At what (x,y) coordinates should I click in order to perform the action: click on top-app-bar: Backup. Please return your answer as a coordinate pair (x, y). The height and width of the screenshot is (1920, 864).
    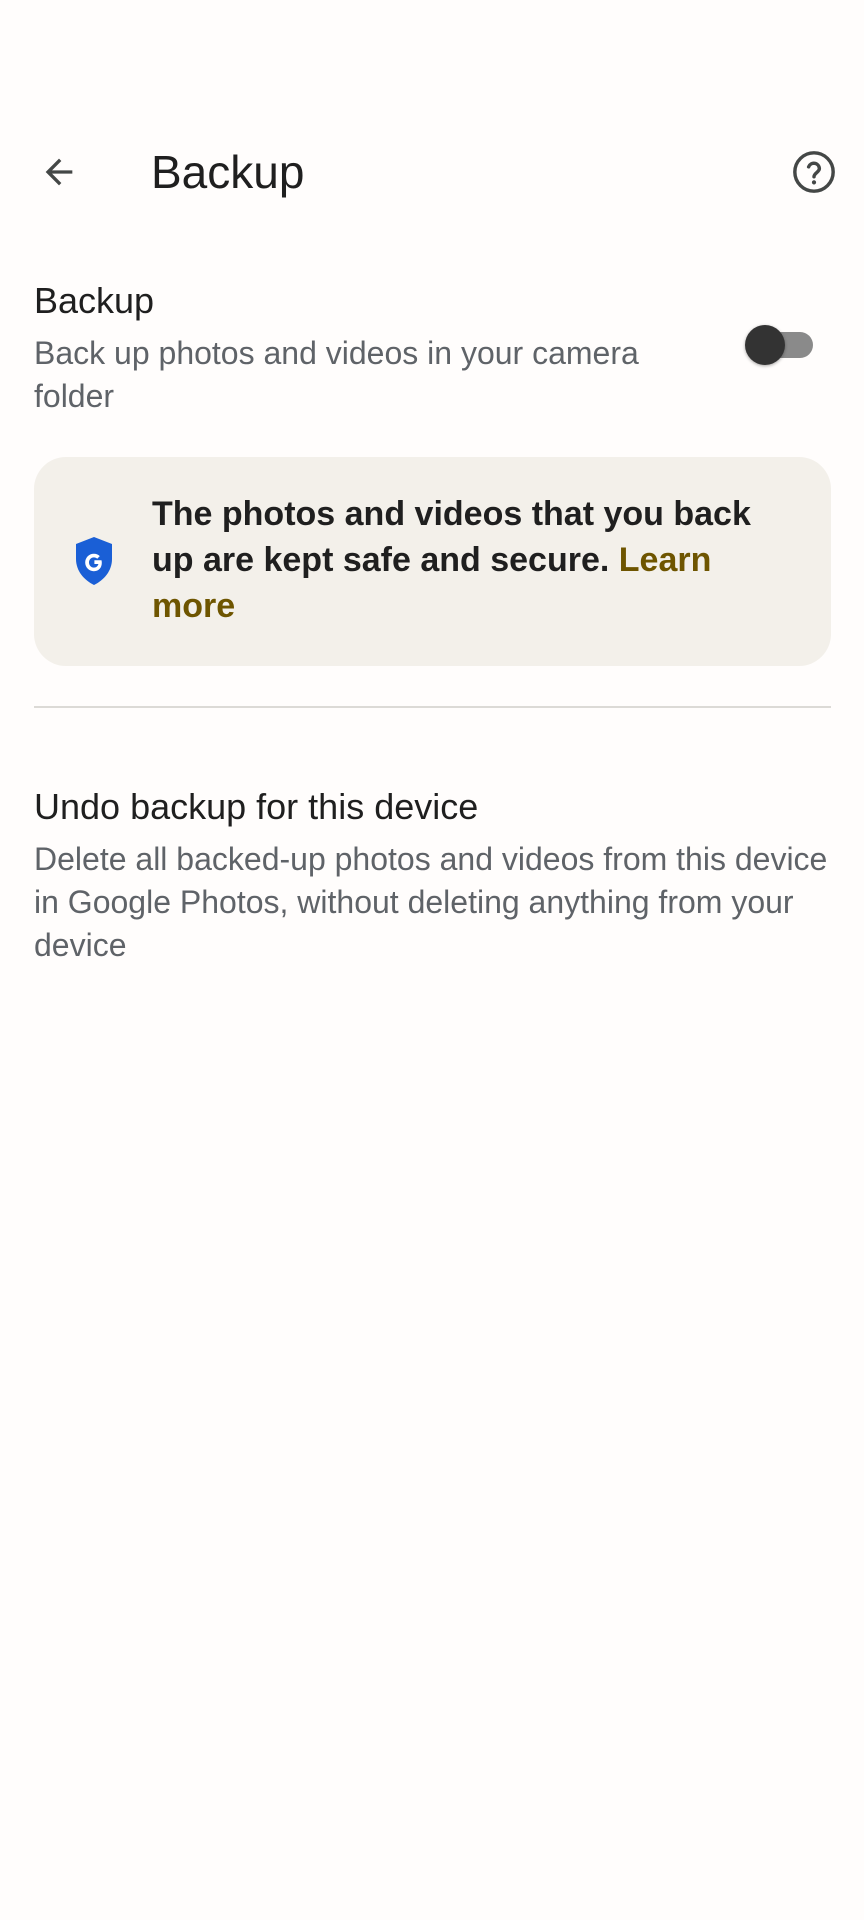
    Looking at the image, I should click on (432, 172).